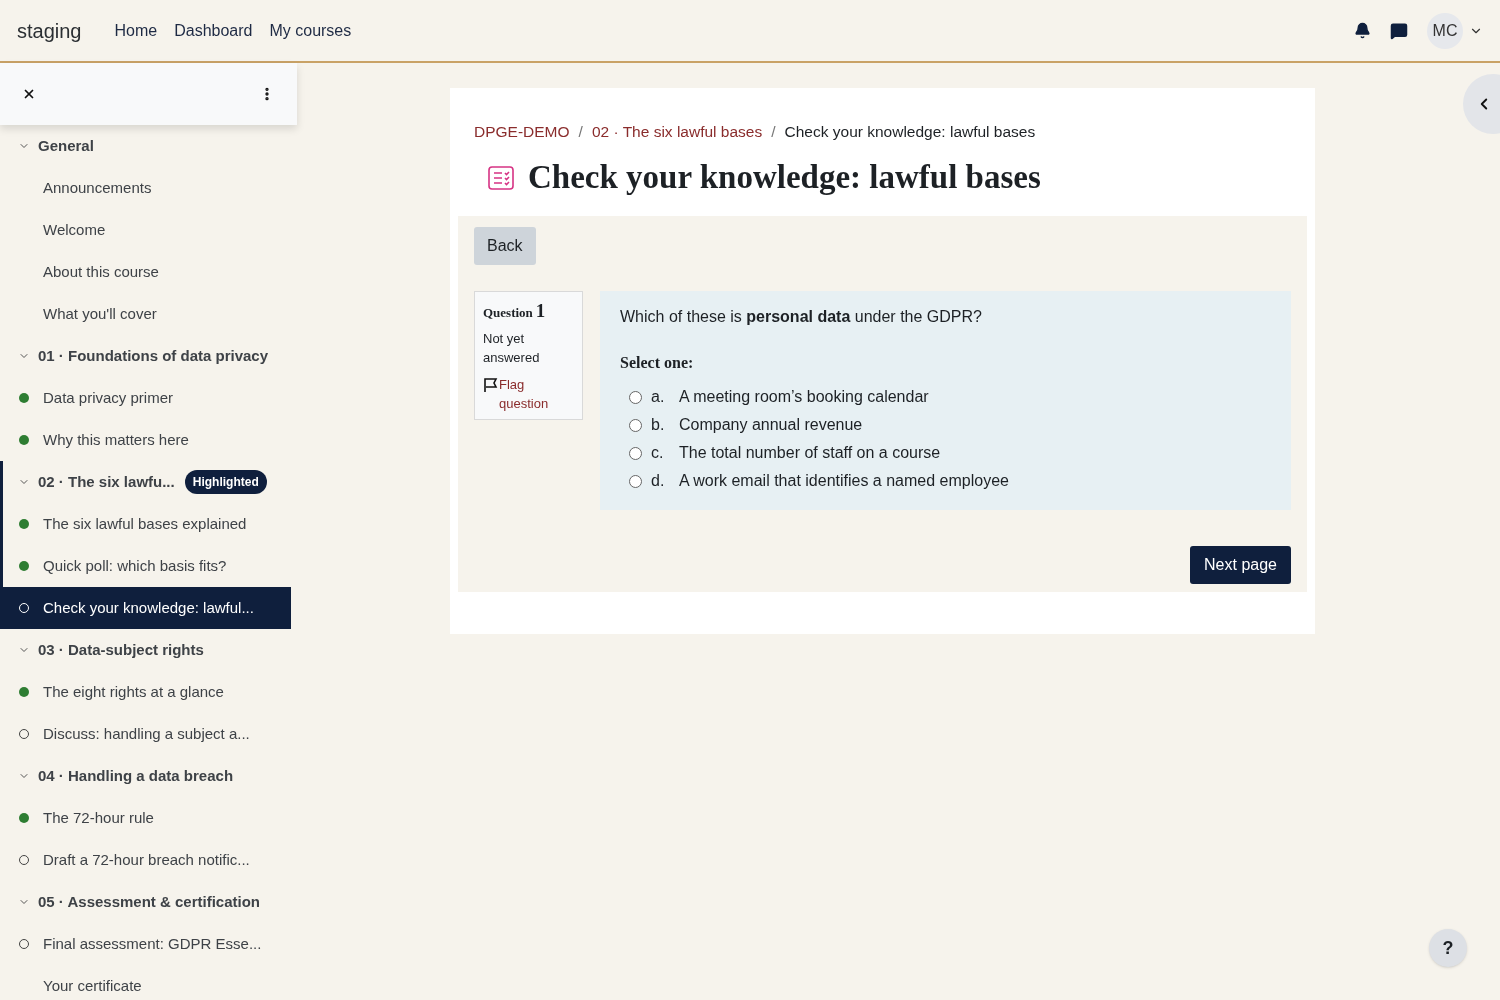 The height and width of the screenshot is (1000, 1500). What do you see at coordinates (49, 30) in the screenshot?
I see `site-name: staging` at bounding box center [49, 30].